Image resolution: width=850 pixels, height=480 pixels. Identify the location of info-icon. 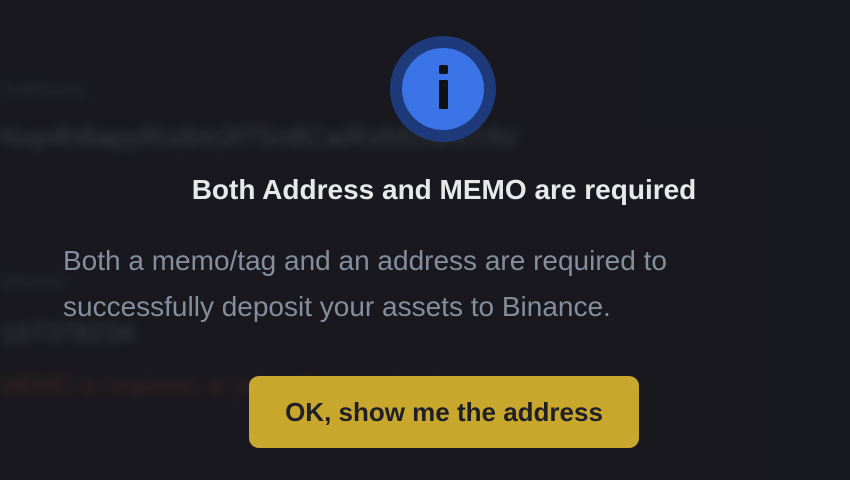
(443, 89).